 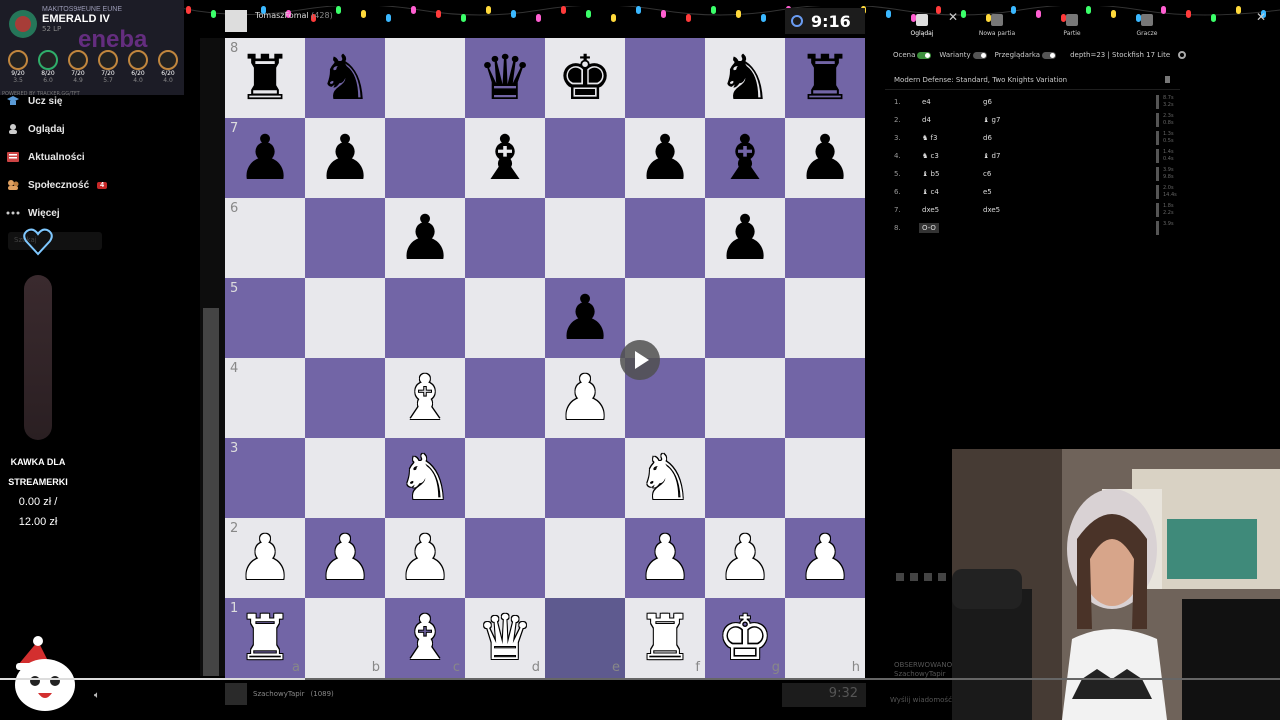 I want to click on white-move: e4, so click(x=926, y=102).